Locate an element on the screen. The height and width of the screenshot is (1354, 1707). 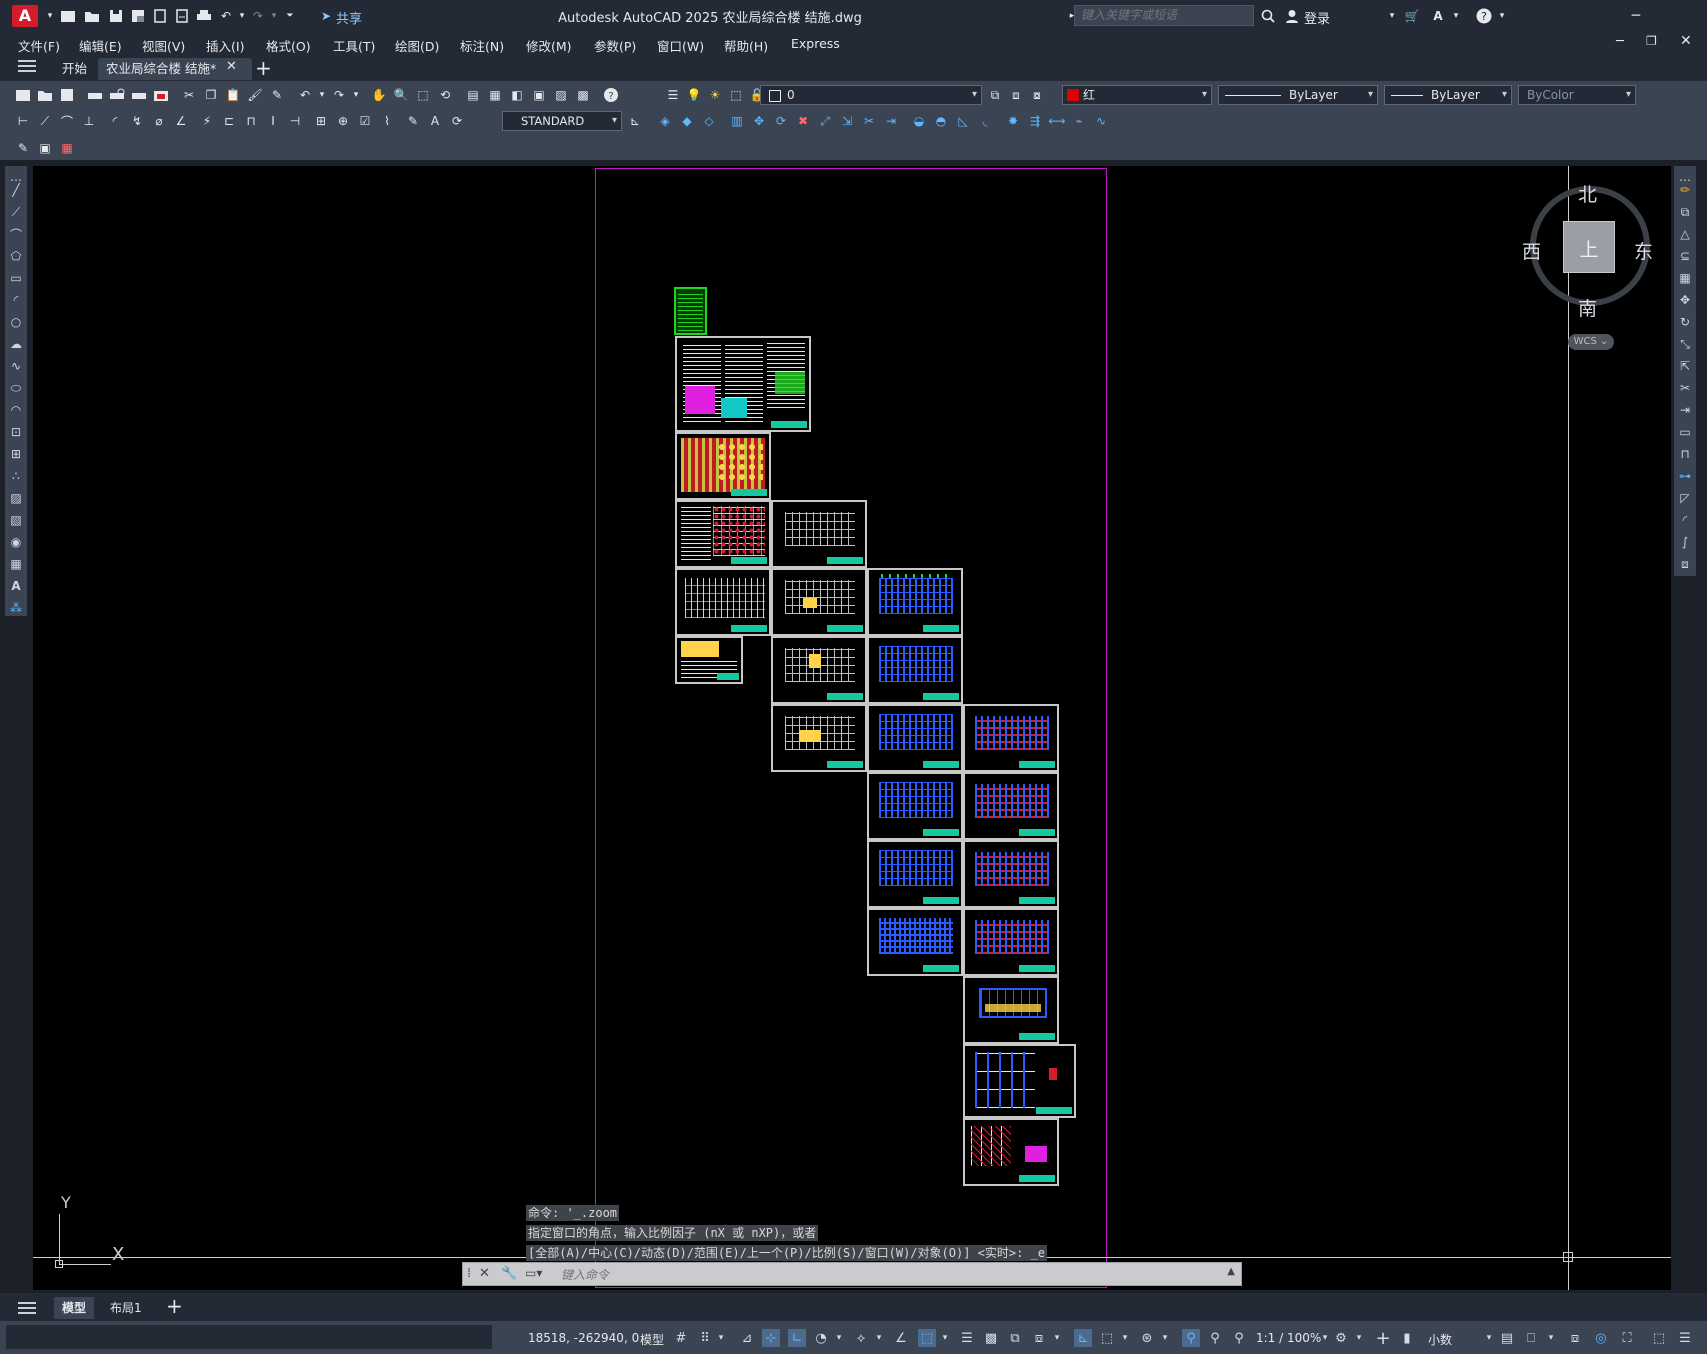
trim-icon: ✂ is located at coordinates (869, 121).